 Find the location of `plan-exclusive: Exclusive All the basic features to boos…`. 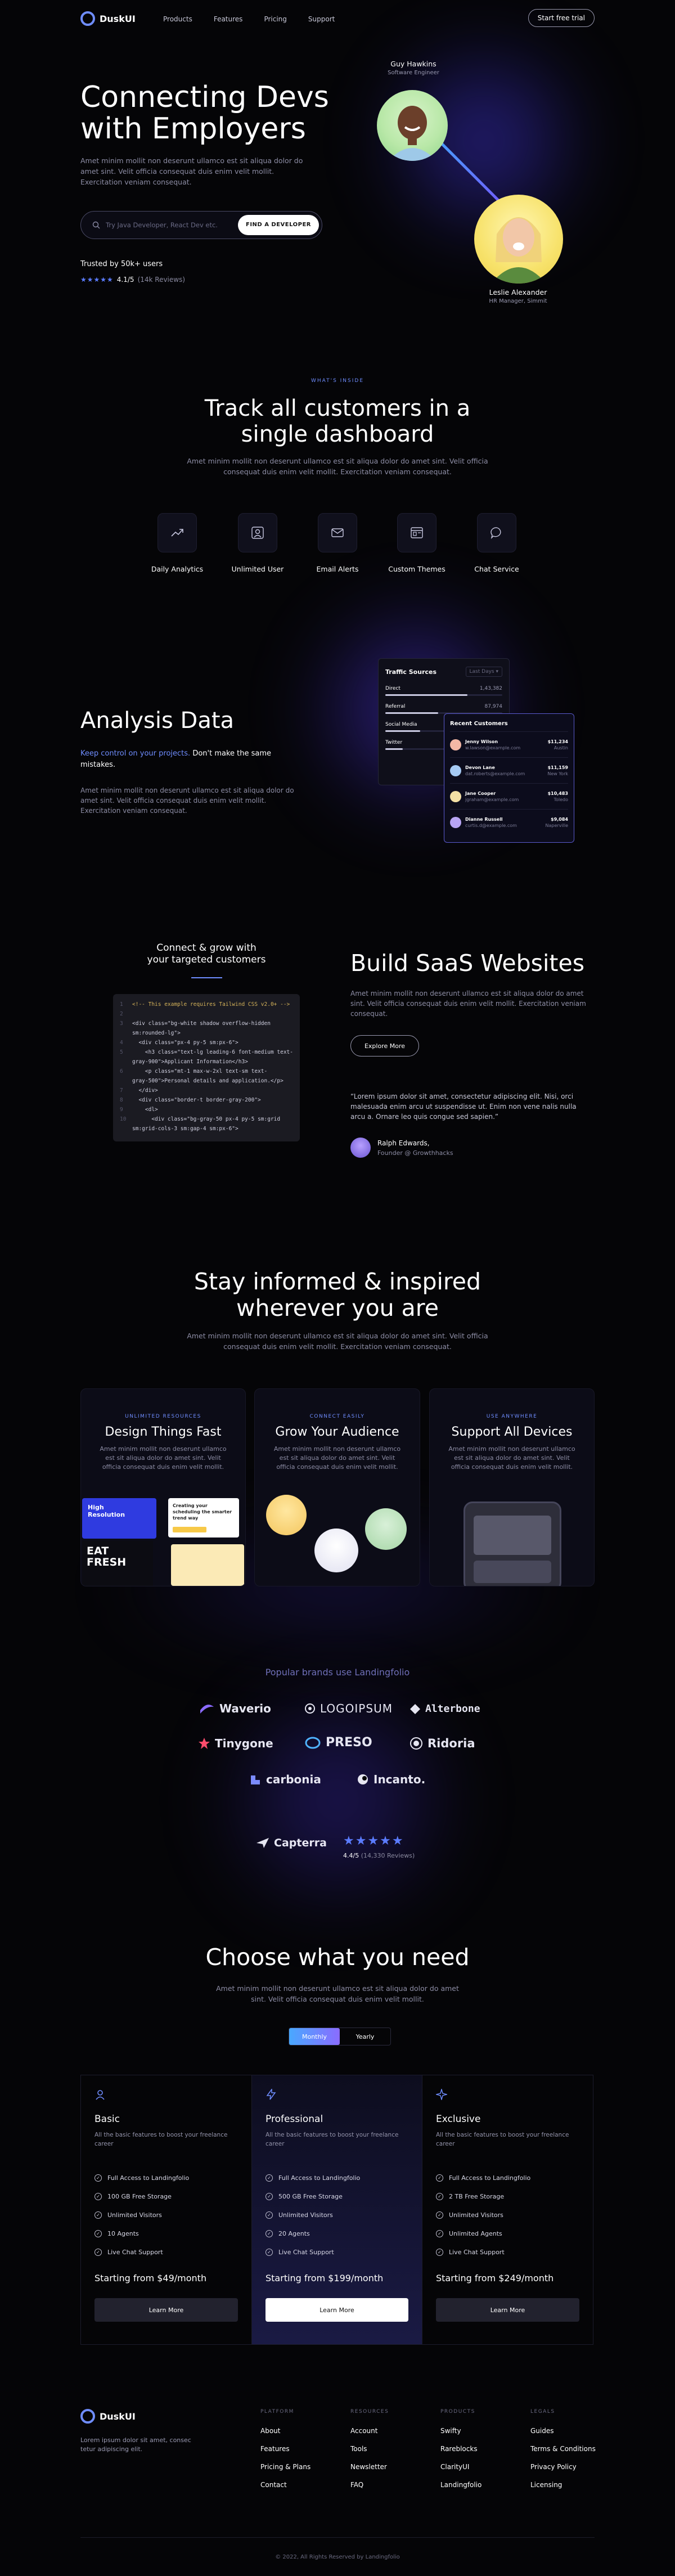

plan-exclusive: Exclusive All the basic features to boos… is located at coordinates (507, 2210).